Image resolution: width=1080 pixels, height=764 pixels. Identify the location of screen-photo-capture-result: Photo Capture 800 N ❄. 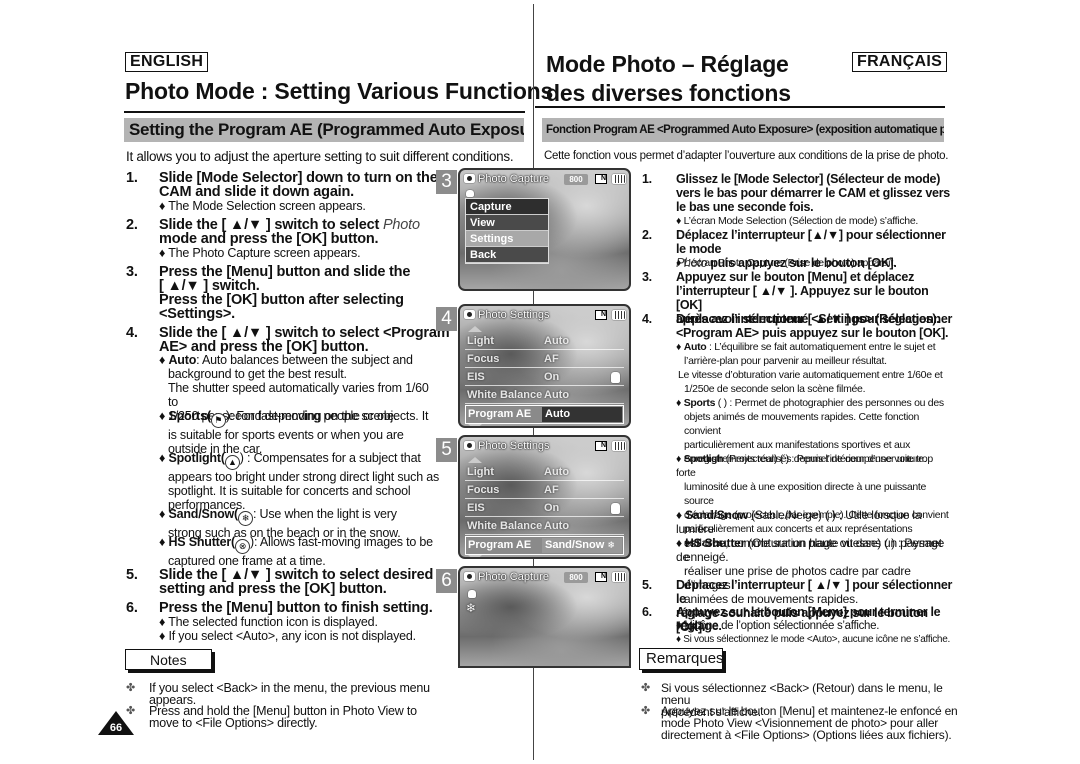
(544, 617).